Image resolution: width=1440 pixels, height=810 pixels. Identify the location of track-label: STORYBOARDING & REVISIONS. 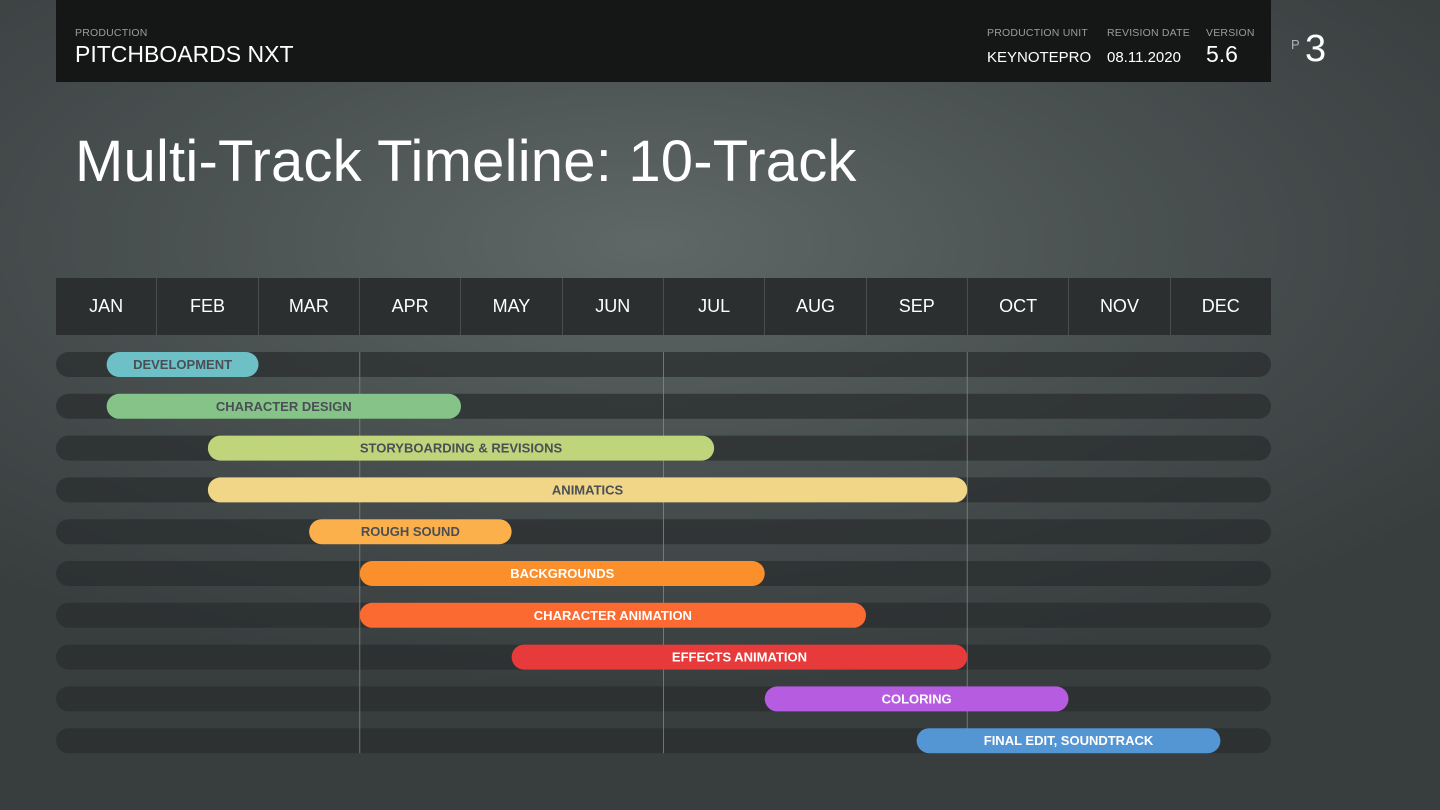
(461, 448).